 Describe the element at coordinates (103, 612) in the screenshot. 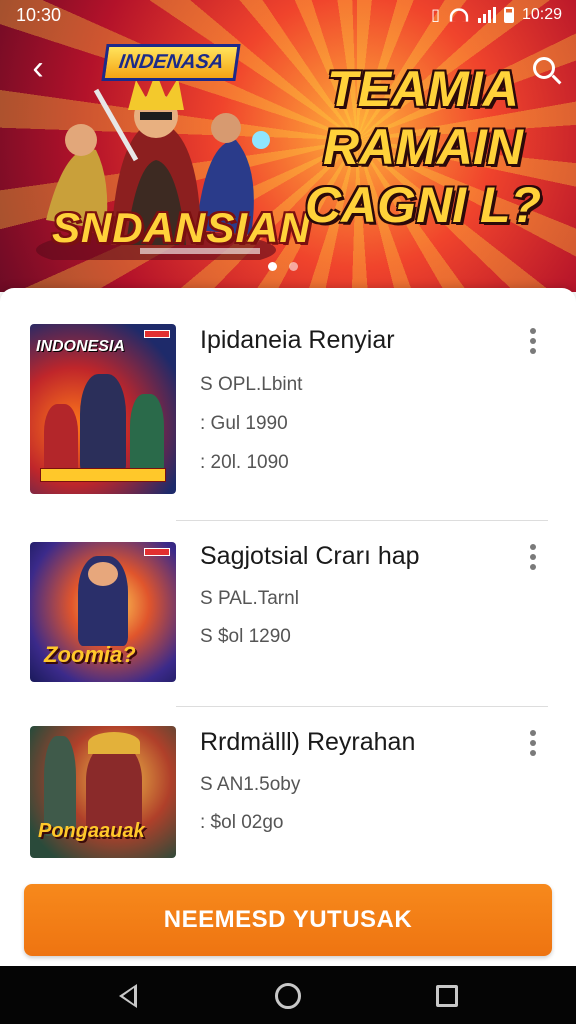

I see `game-thumbnail: Zoomia?` at that location.